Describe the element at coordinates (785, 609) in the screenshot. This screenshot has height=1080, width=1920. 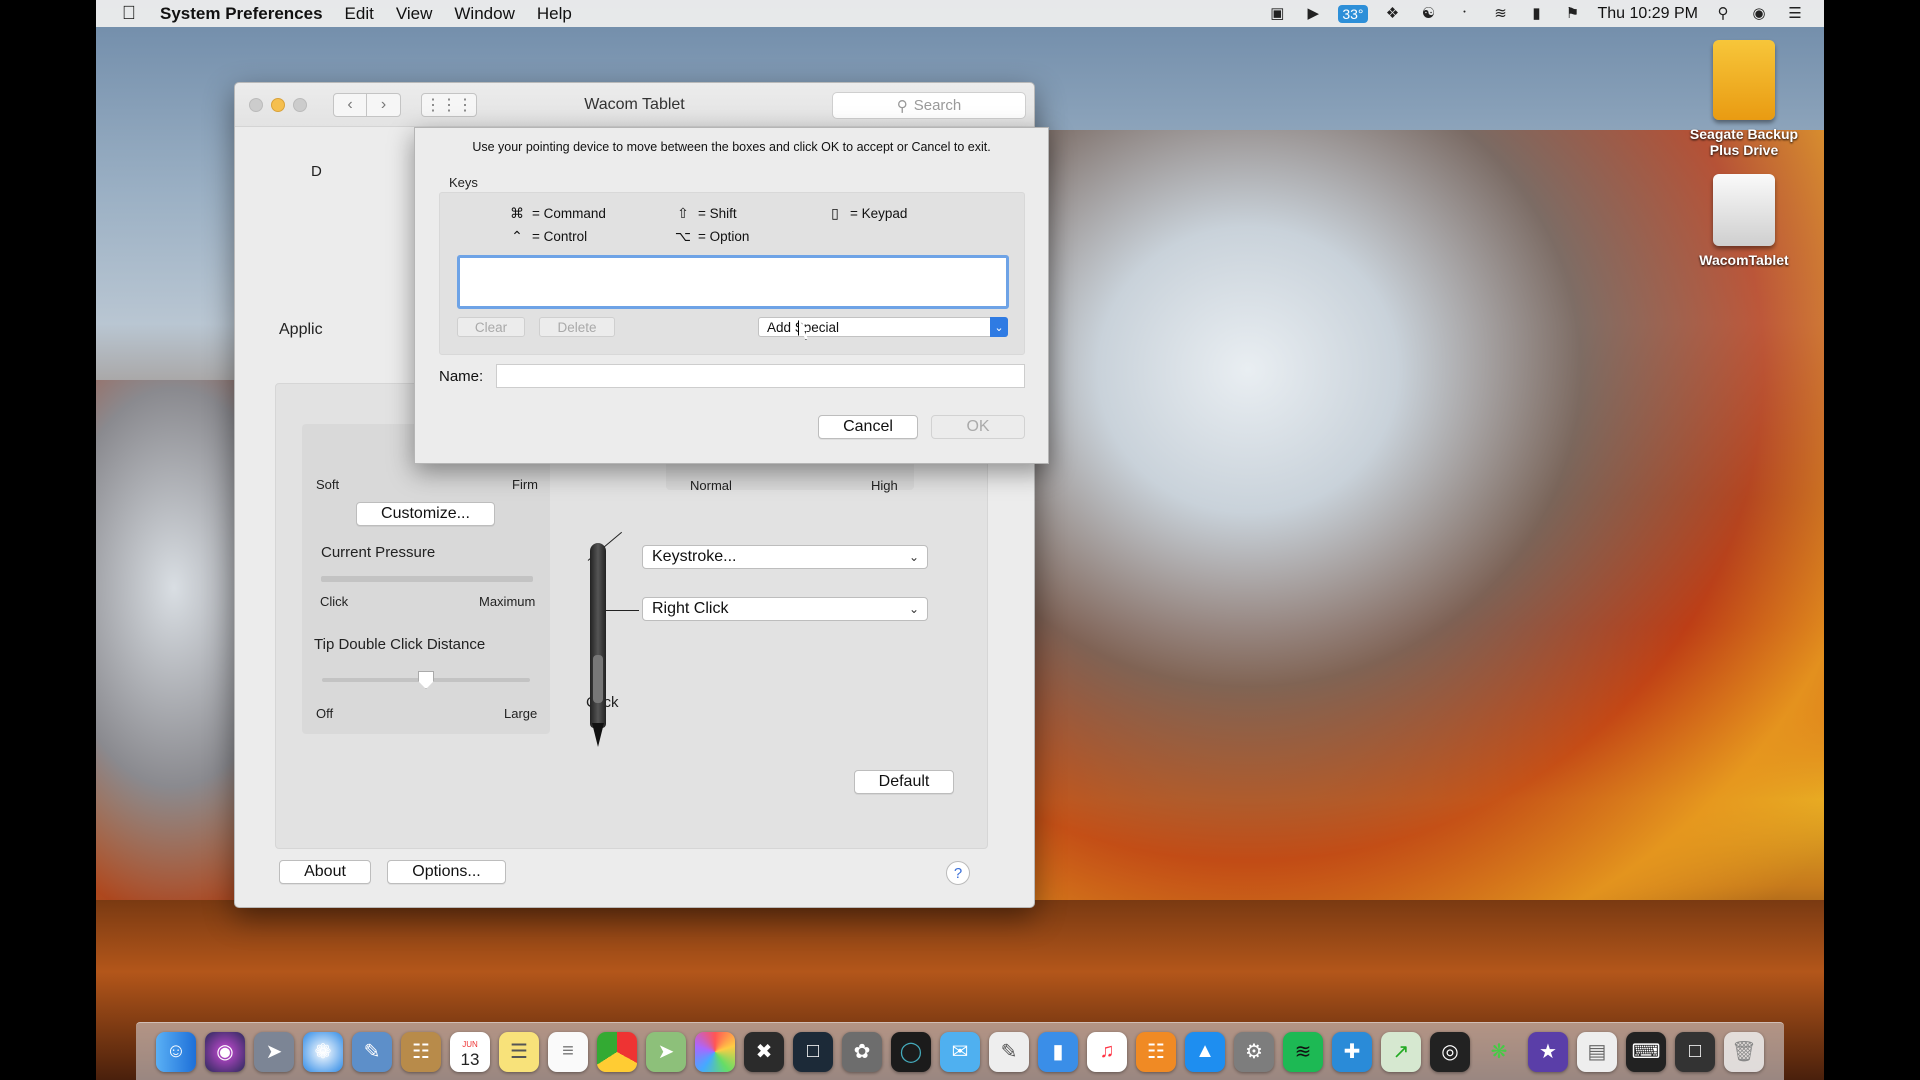
I see `lower-side-button-popup: Right Click ⌄` at that location.